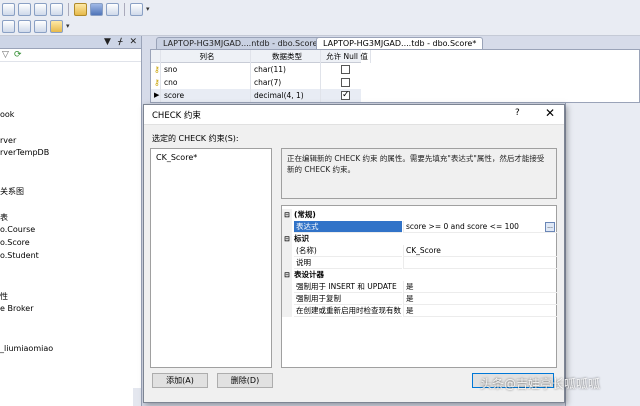 This screenshot has height=406, width=640. I want to click on column-header-nullable: 允许 Null 值, so click(346, 56).